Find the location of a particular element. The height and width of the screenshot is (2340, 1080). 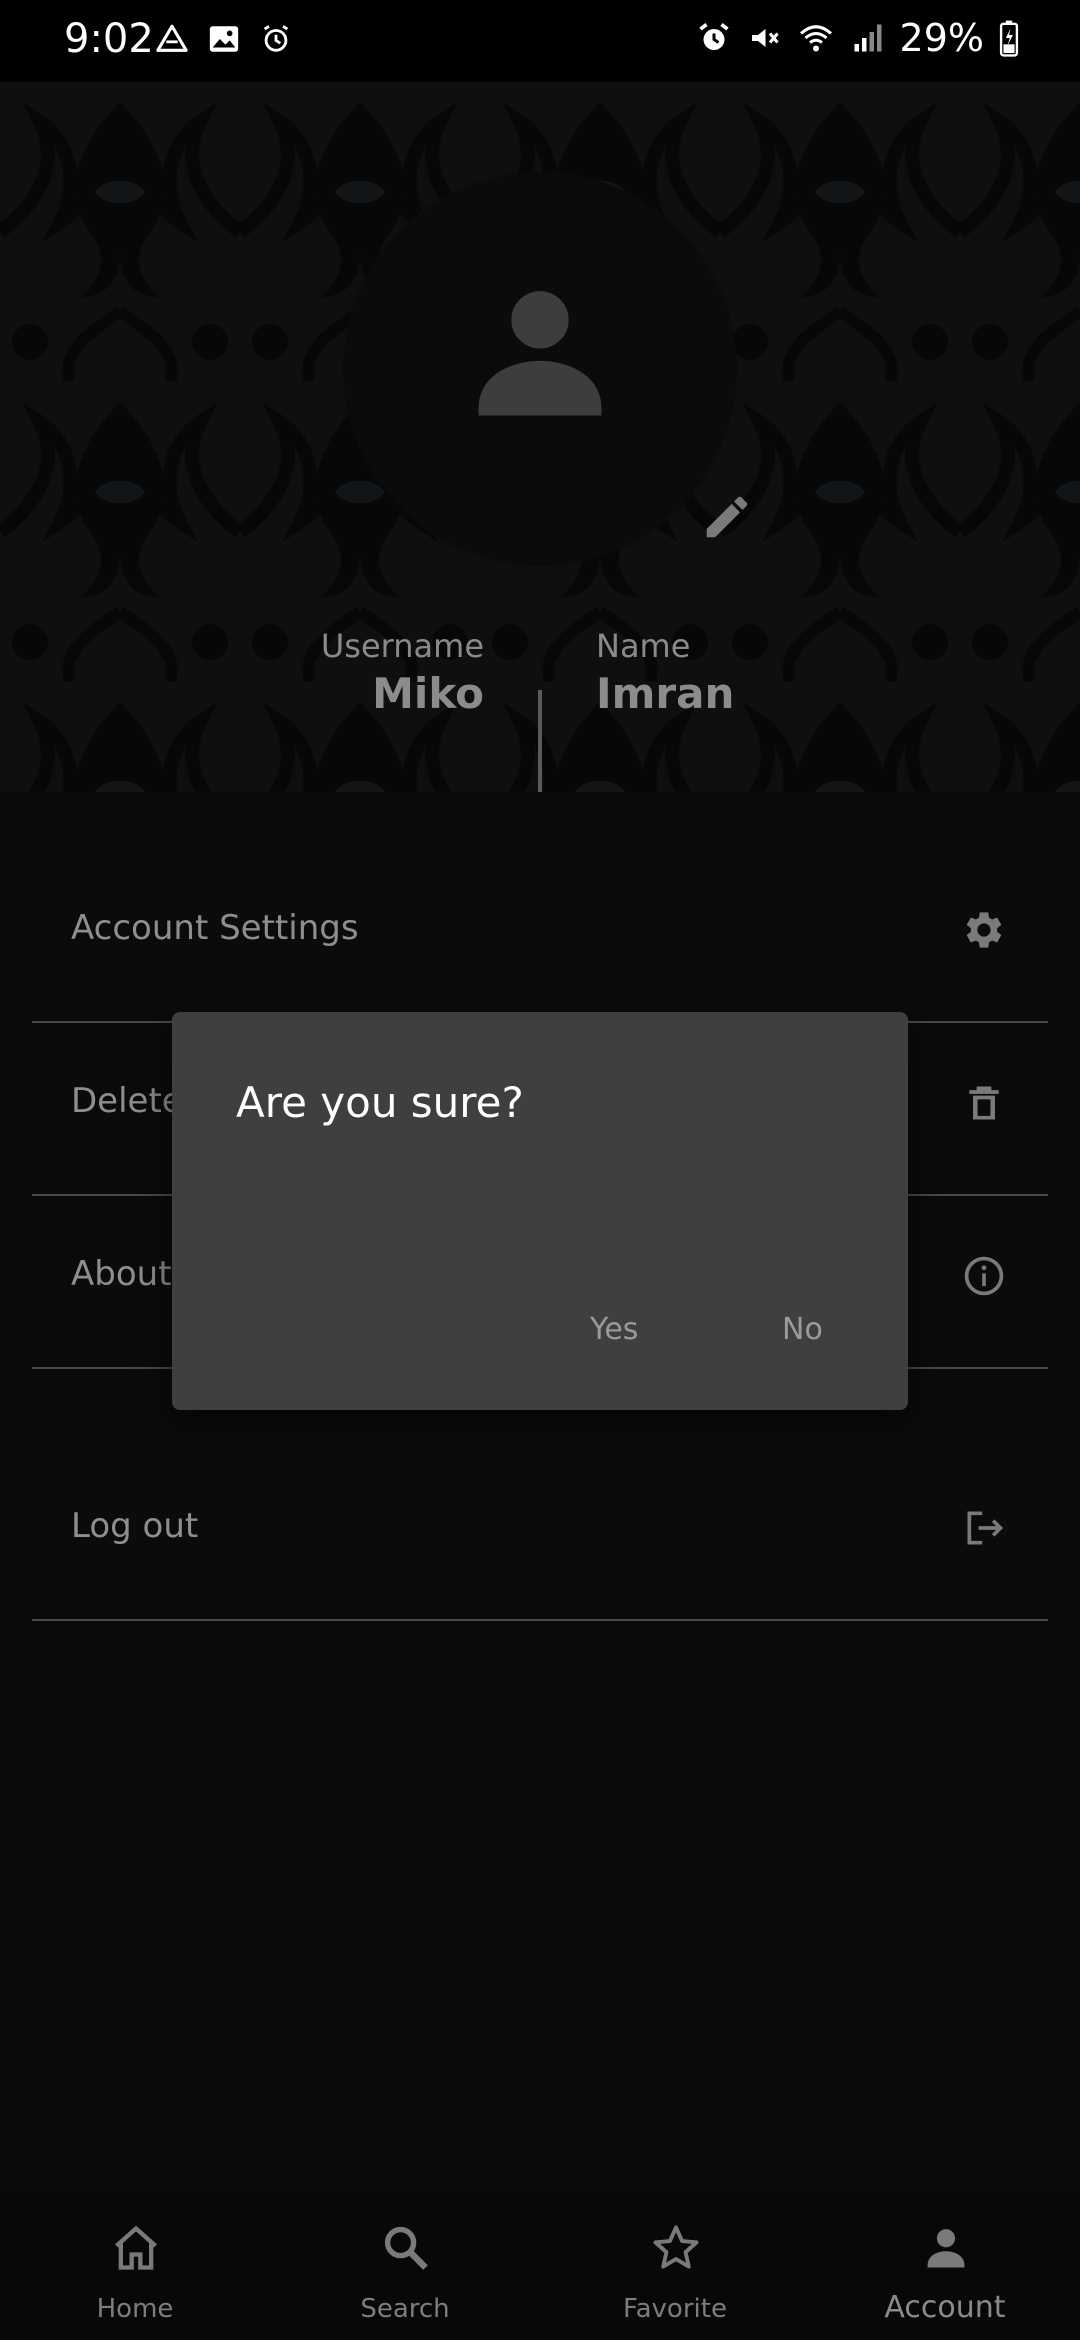

nav-label: Home is located at coordinates (135, 2309).